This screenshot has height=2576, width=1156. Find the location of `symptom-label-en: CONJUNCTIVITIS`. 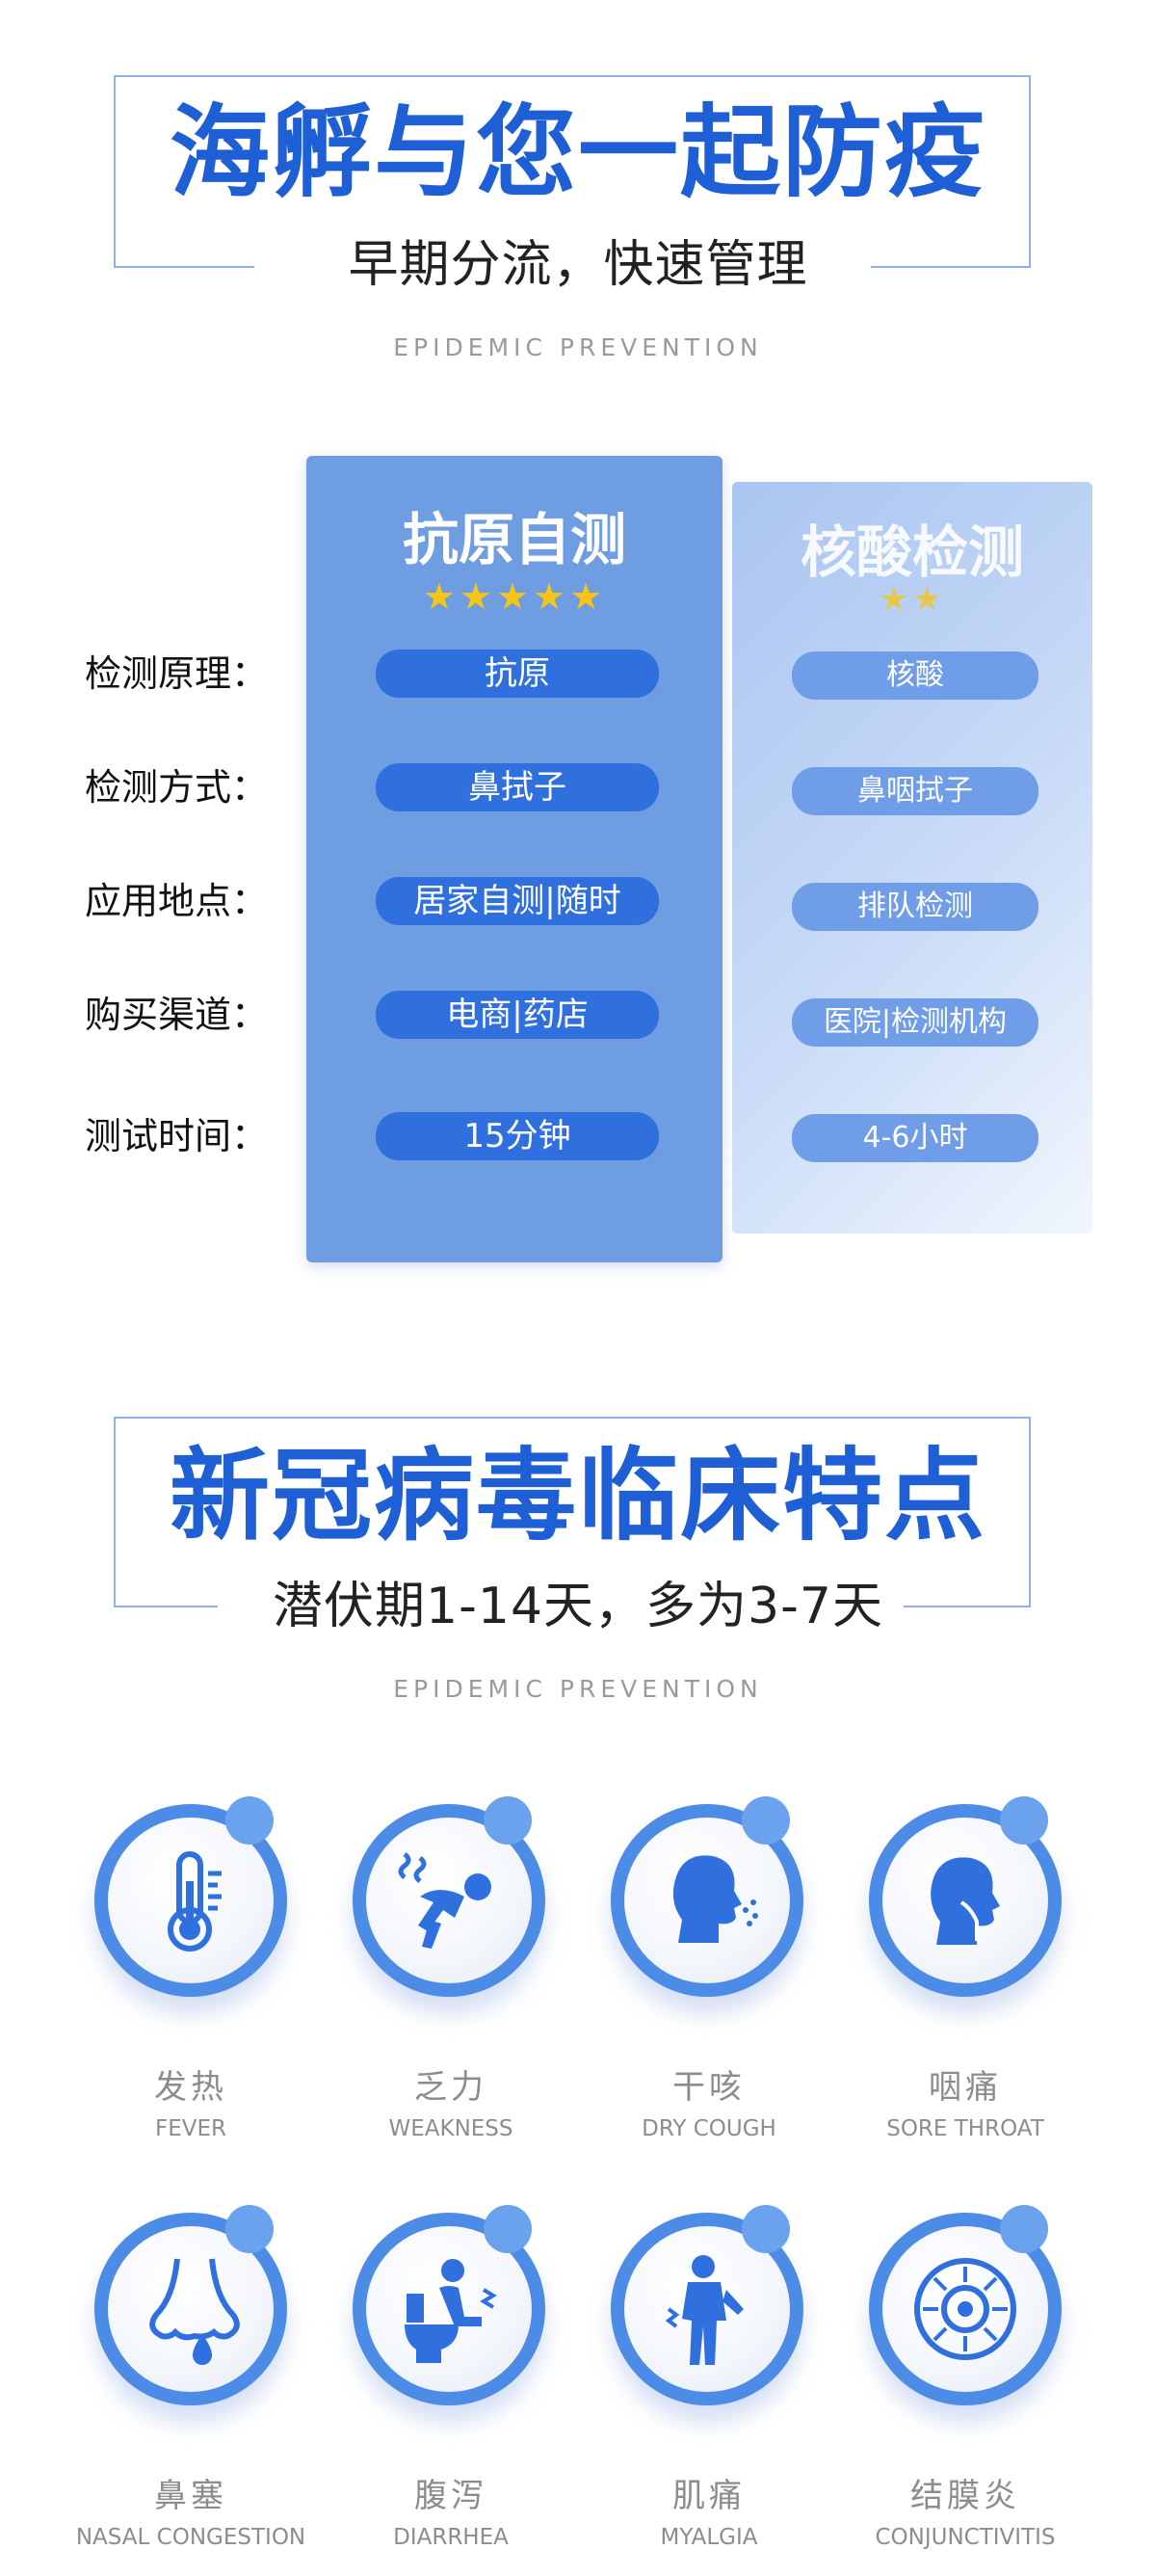

symptom-label-en: CONJUNCTIVITIS is located at coordinates (965, 2537).